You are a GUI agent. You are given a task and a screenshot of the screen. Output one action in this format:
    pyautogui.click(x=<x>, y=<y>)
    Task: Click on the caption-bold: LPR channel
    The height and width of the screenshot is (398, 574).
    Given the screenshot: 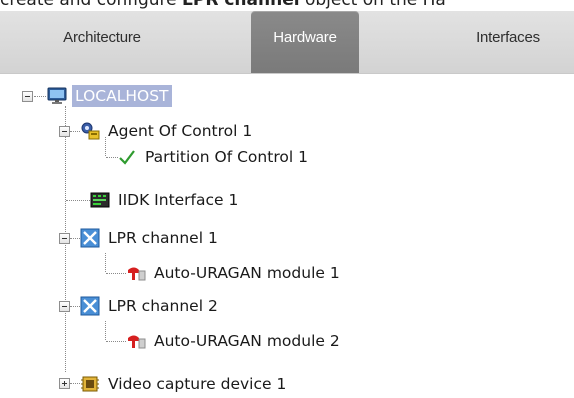 What is the action you would take?
    pyautogui.click(x=241, y=5)
    